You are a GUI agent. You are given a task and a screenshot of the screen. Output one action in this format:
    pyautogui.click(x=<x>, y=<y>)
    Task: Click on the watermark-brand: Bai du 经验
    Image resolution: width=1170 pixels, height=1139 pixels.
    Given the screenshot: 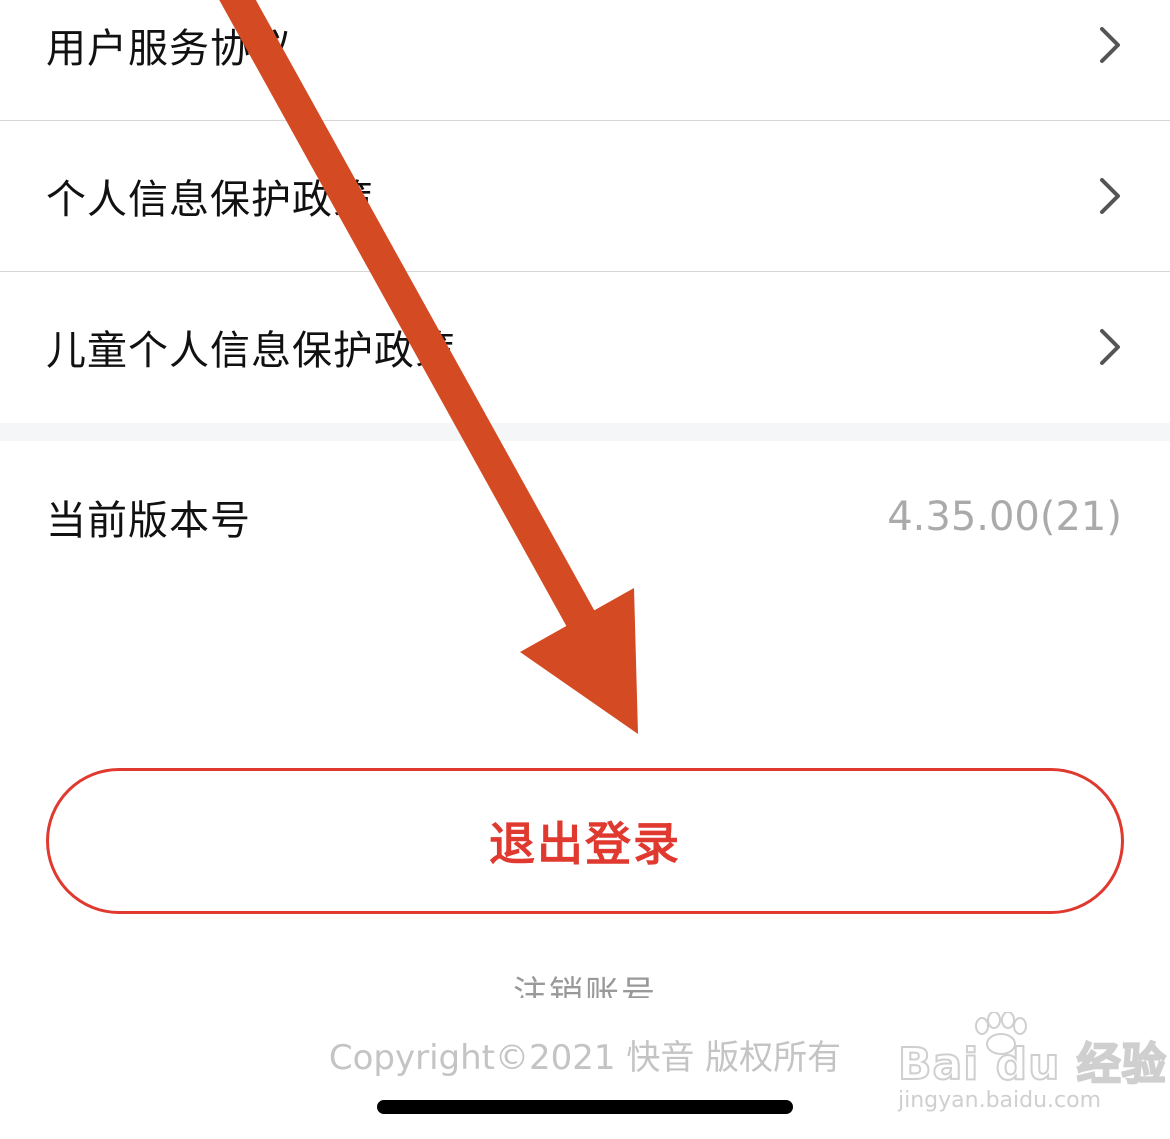 What is the action you would take?
    pyautogui.click(x=1032, y=1064)
    